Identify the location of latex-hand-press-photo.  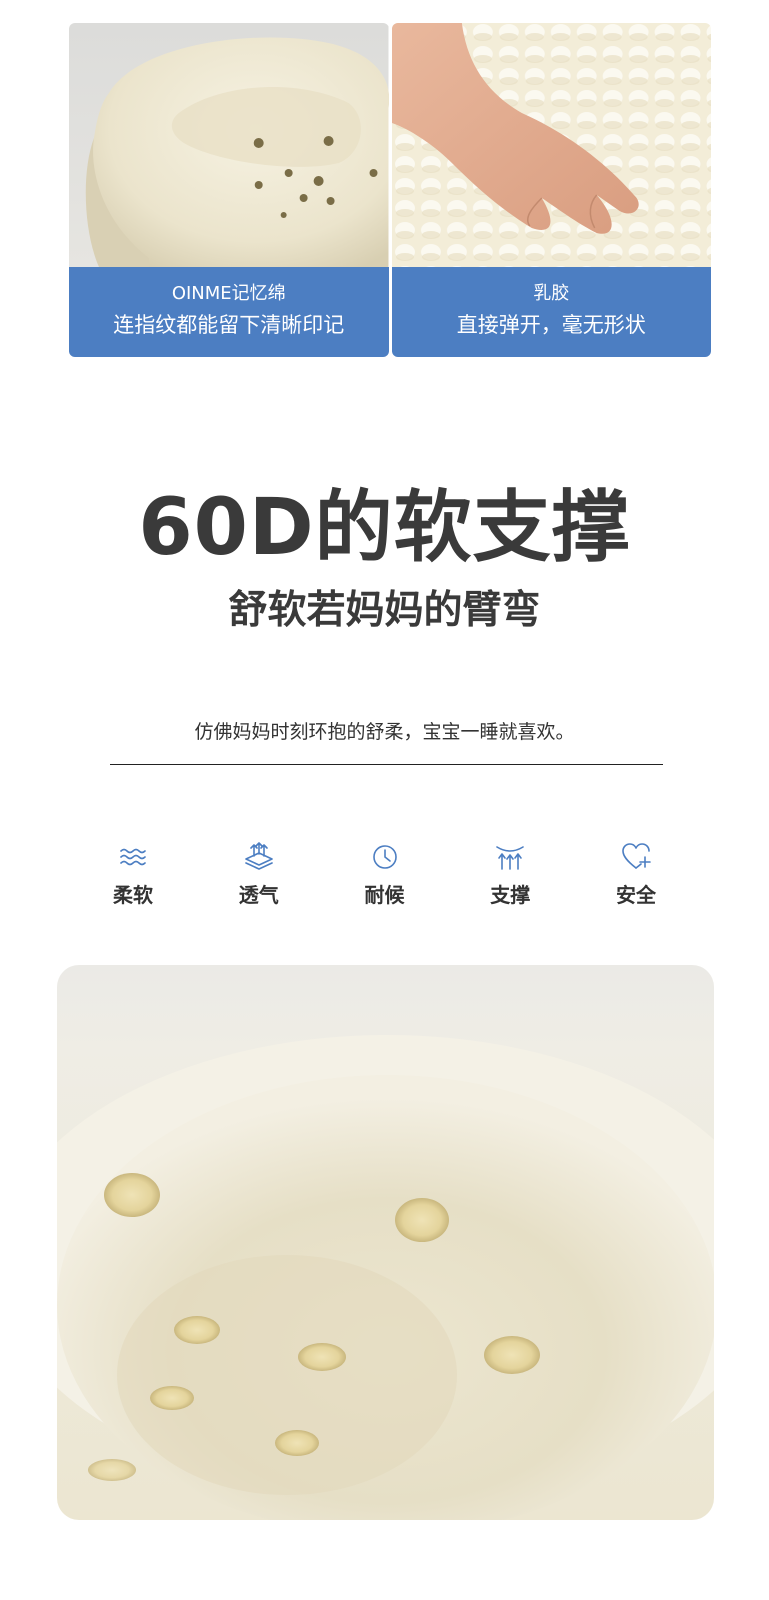
(551, 145).